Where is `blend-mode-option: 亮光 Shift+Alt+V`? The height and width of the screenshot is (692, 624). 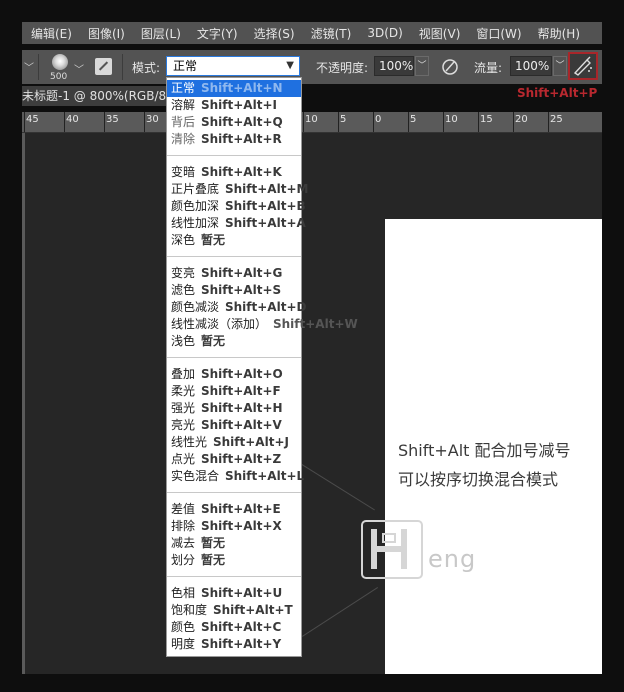 blend-mode-option: 亮光 Shift+Alt+V is located at coordinates (234, 425).